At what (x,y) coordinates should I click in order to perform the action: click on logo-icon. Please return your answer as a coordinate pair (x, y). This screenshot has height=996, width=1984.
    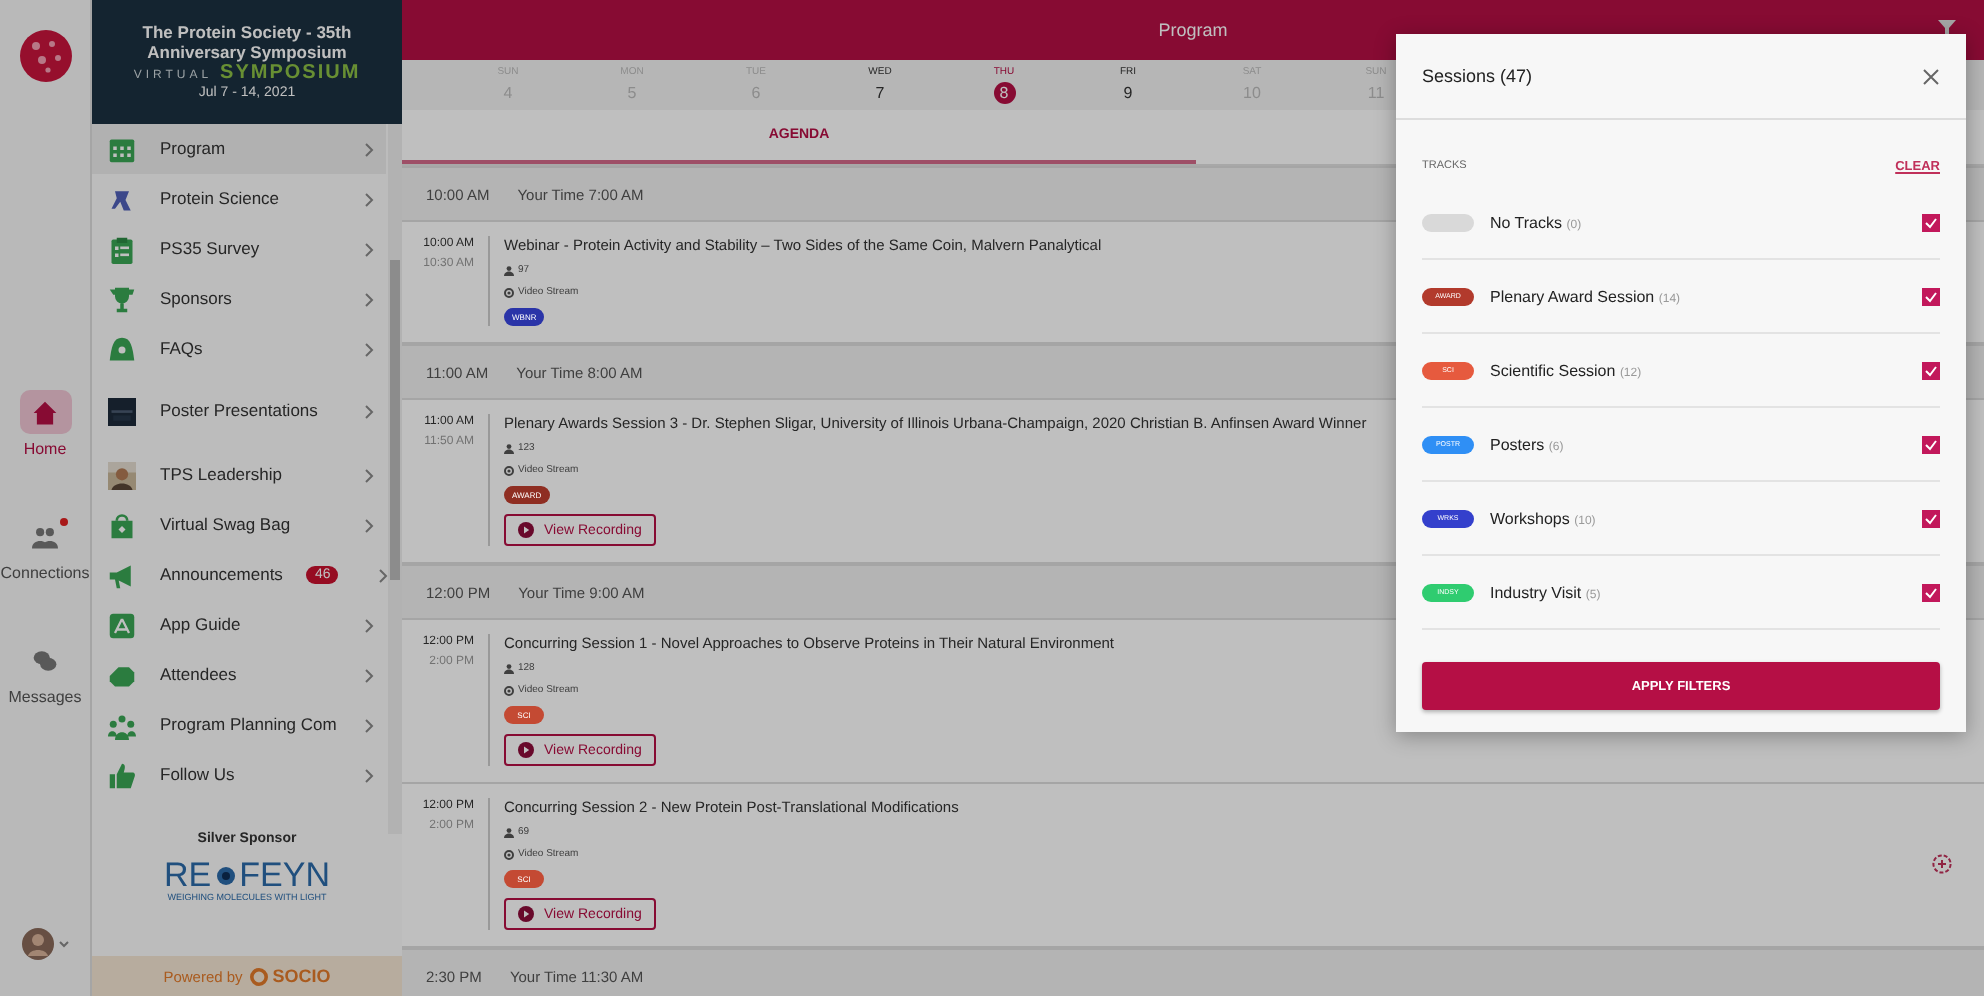
    Looking at the image, I should click on (45, 56).